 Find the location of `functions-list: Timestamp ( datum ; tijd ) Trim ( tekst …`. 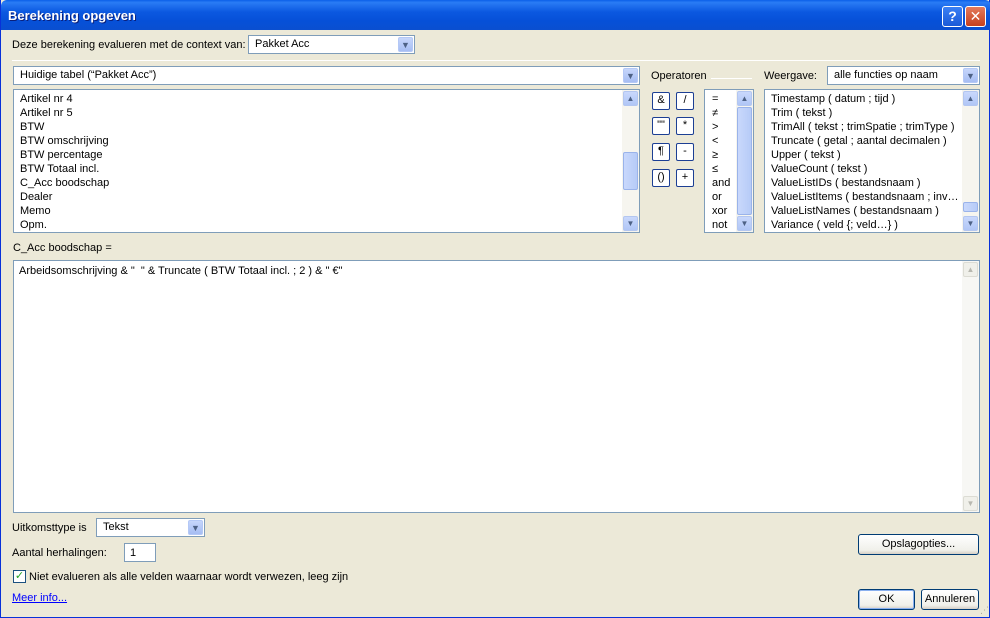

functions-list: Timestamp ( datum ; tijd ) Trim ( tekst … is located at coordinates (872, 161).